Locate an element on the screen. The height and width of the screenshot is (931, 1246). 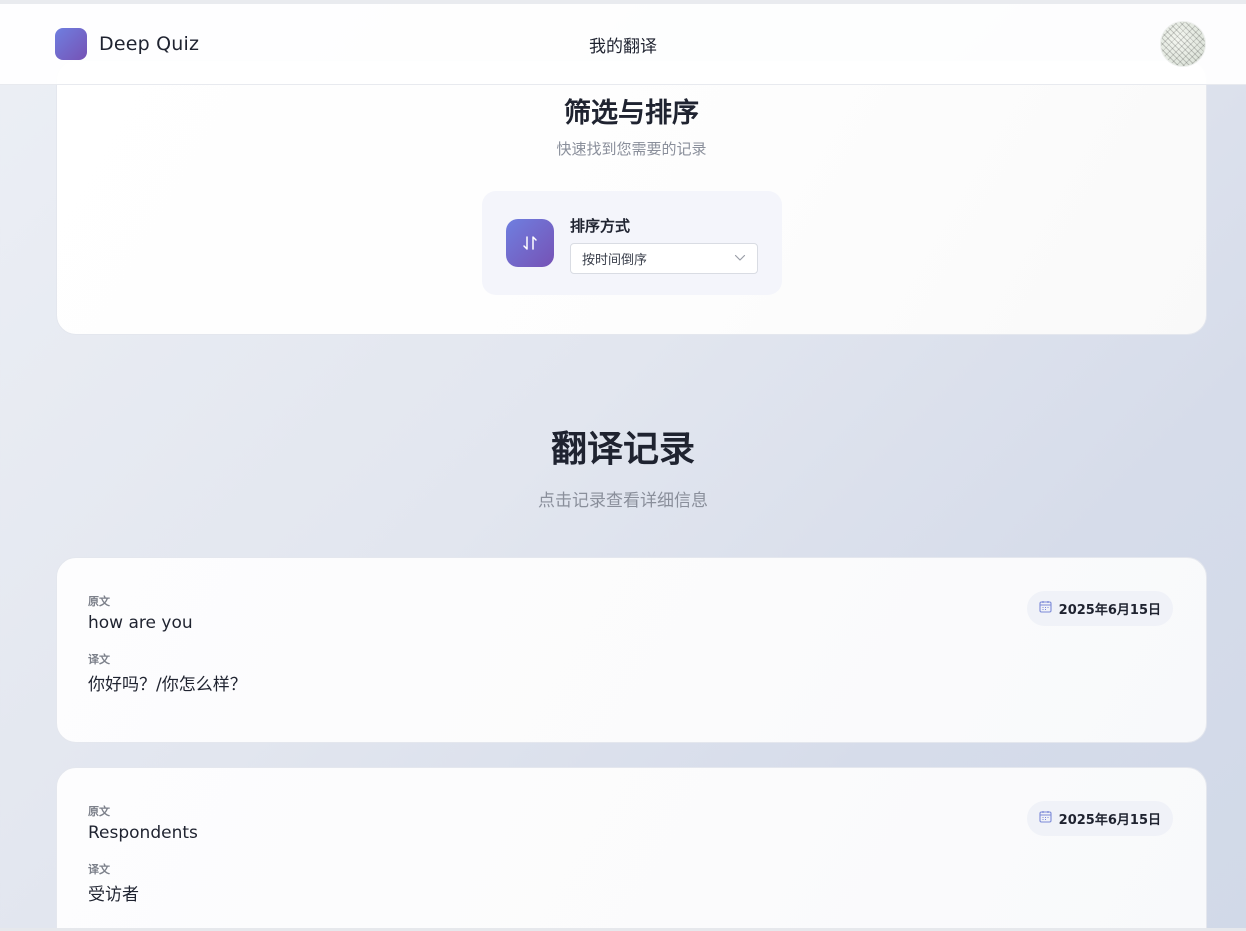
records-title: 翻译记录 is located at coordinates (622, 449).